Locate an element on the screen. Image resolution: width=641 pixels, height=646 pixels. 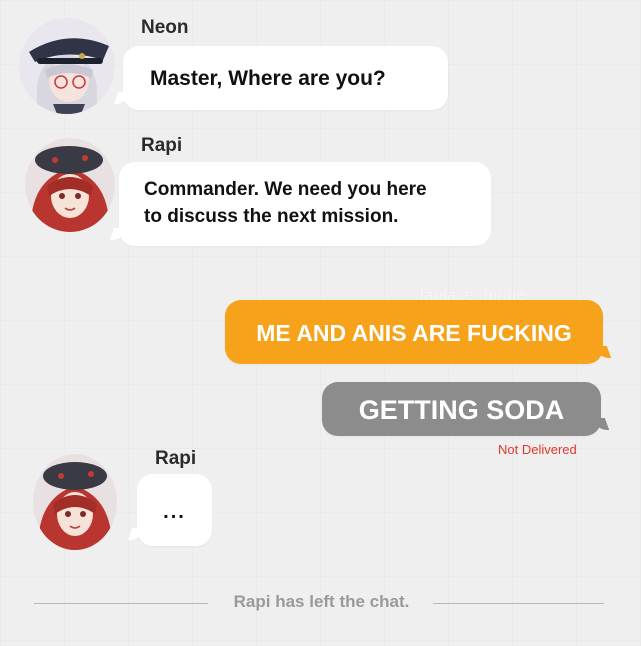
message-text: Master, Where are you? is located at coordinates (268, 78).